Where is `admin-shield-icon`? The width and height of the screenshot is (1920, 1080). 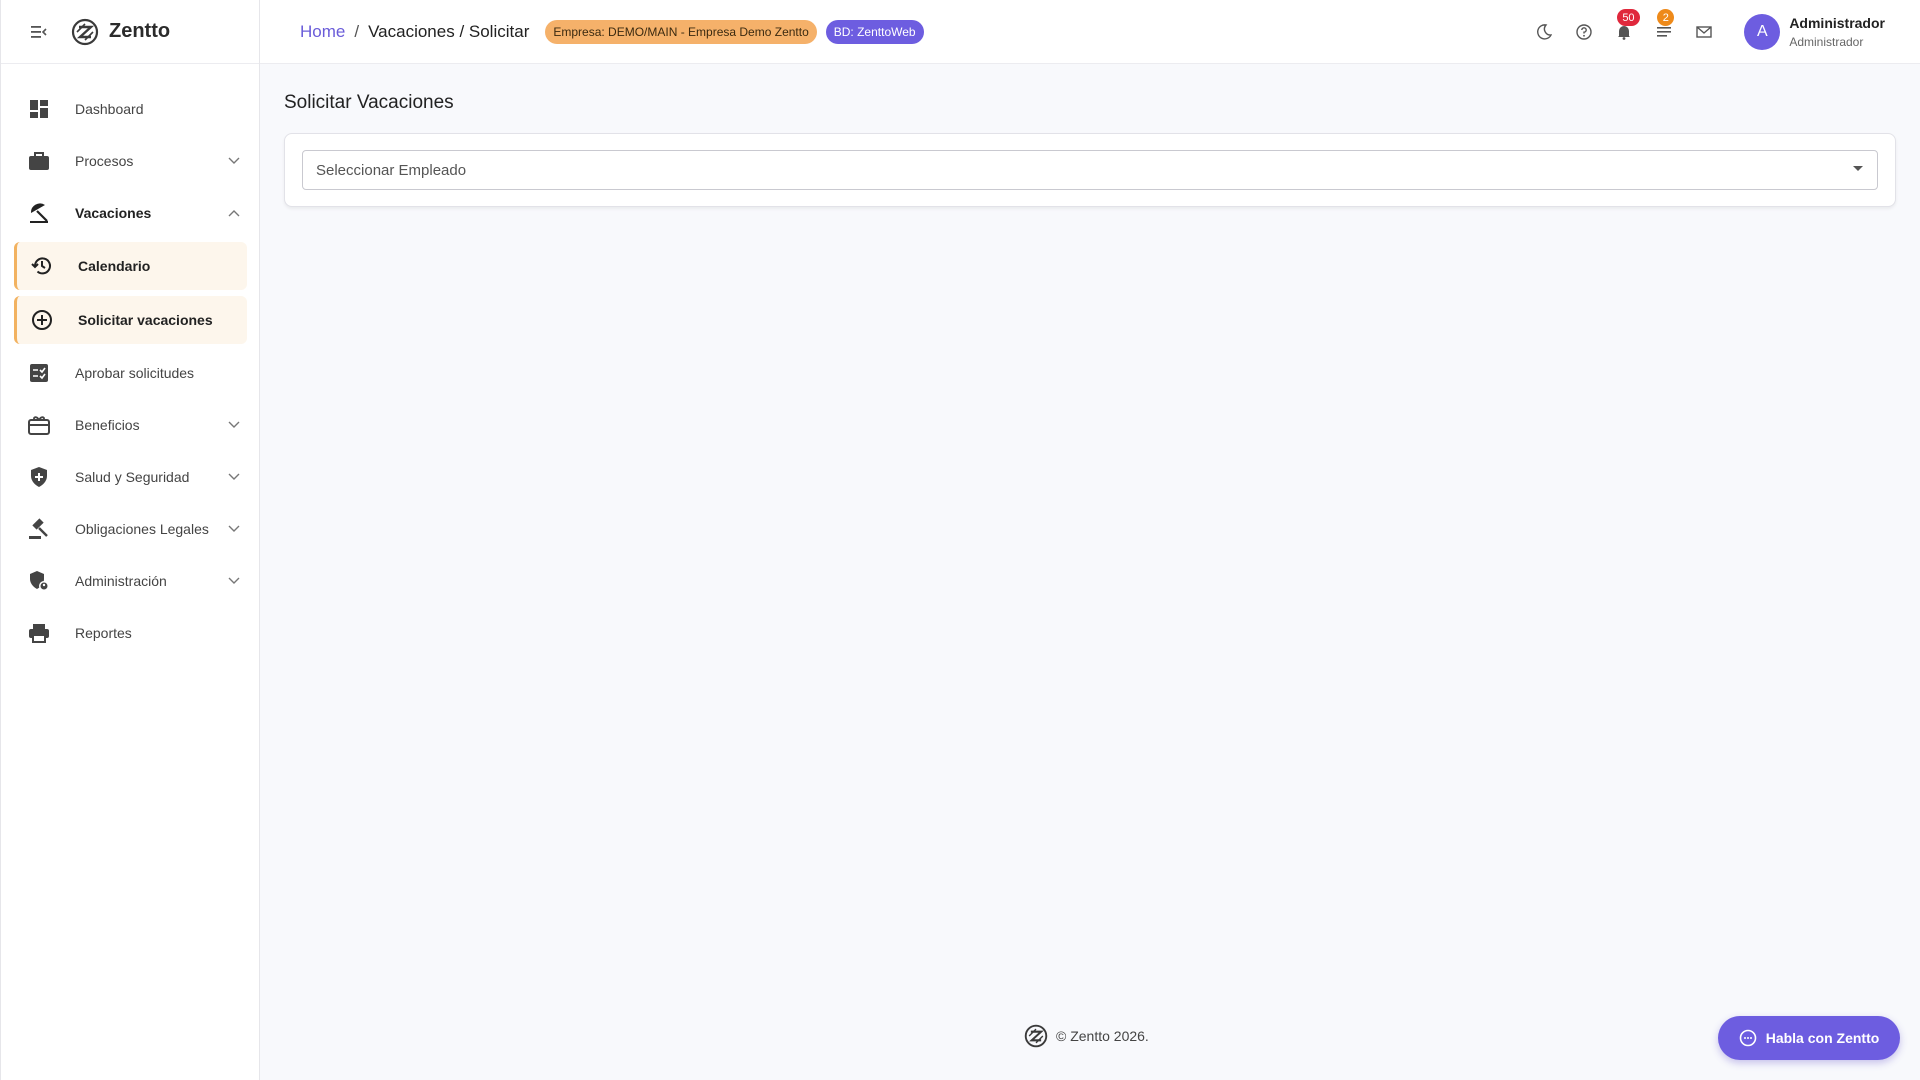
admin-shield-icon is located at coordinates (39, 581).